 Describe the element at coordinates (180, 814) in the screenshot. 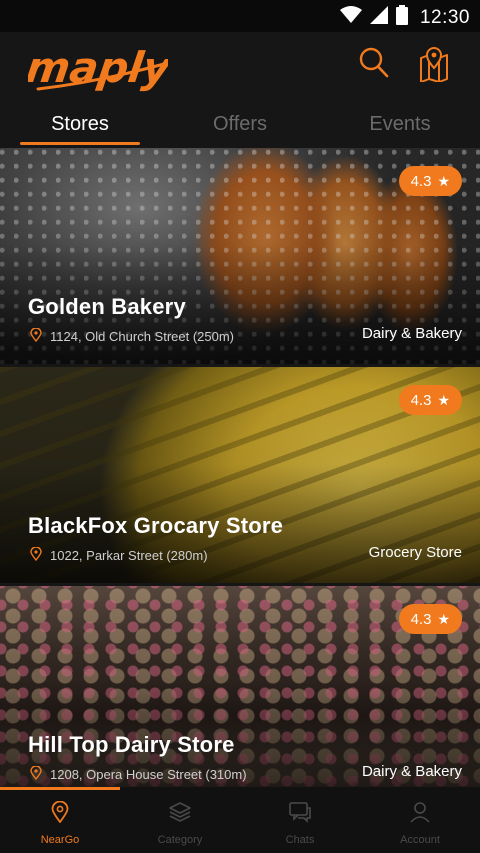

I see `layers-icon` at that location.